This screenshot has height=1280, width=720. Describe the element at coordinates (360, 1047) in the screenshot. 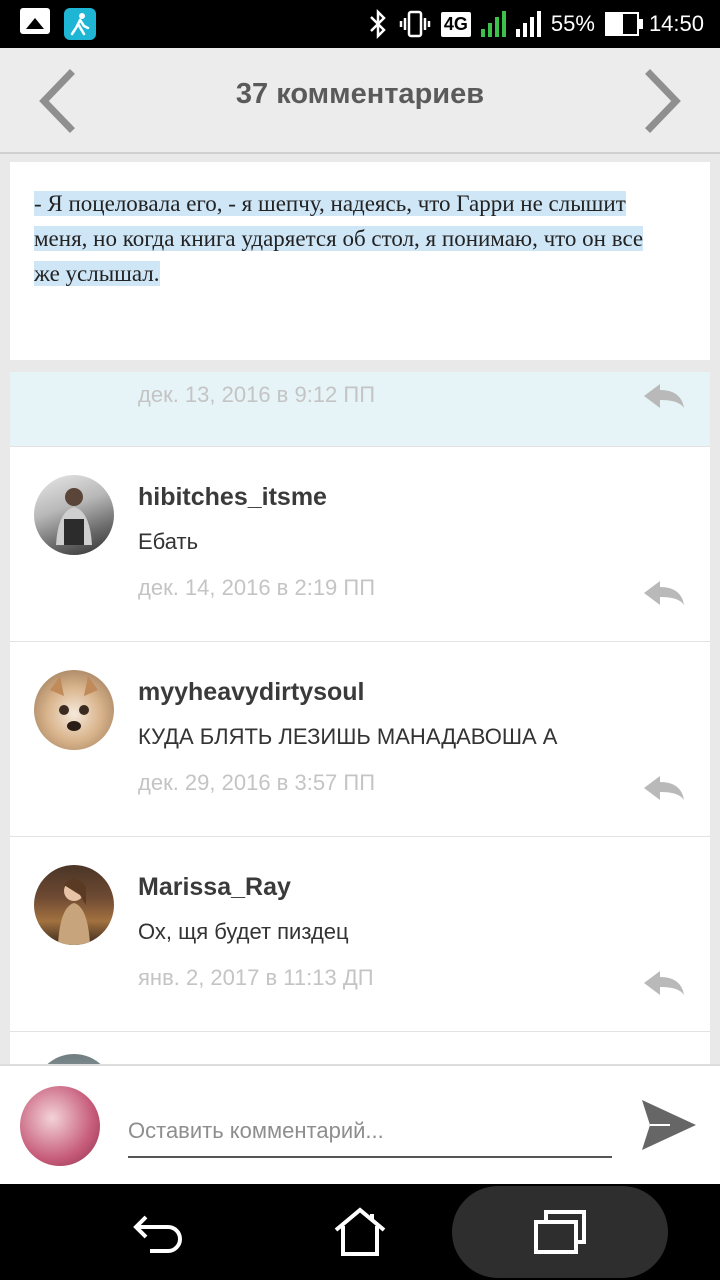

I see `comment-item` at that location.